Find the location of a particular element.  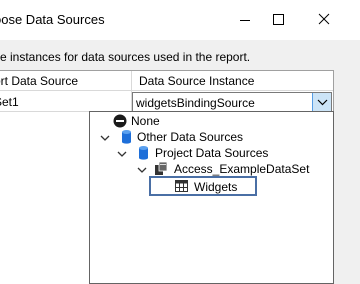

maximize-button is located at coordinates (291, 20).